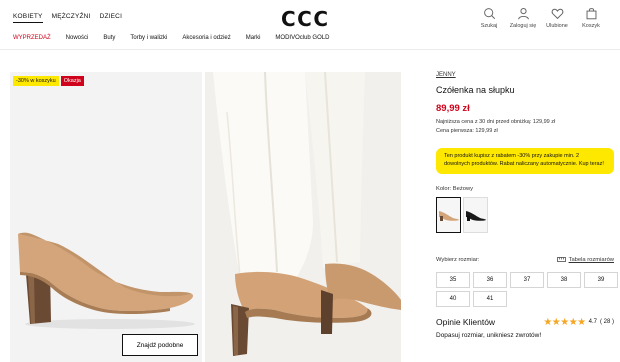 This screenshot has width=620, height=362. I want to click on find-similar-button: Znajdź podobne, so click(160, 345).